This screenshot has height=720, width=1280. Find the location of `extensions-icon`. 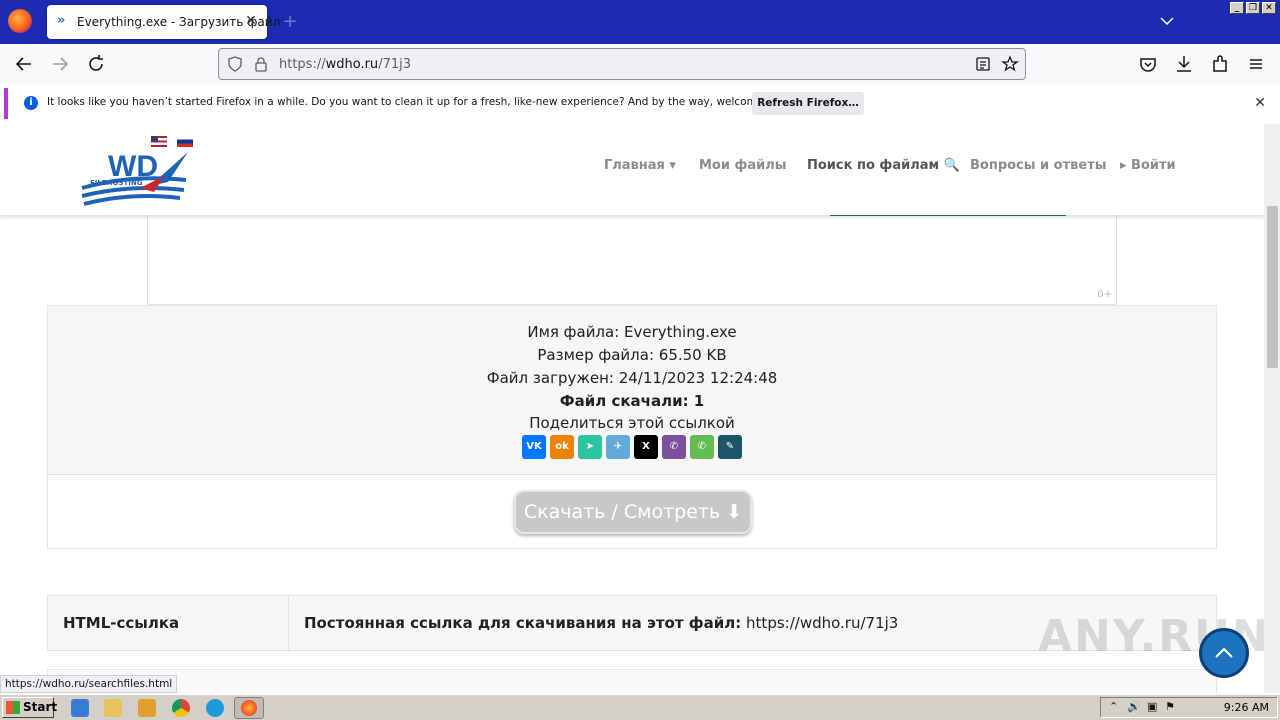

extensions-icon is located at coordinates (1220, 64).